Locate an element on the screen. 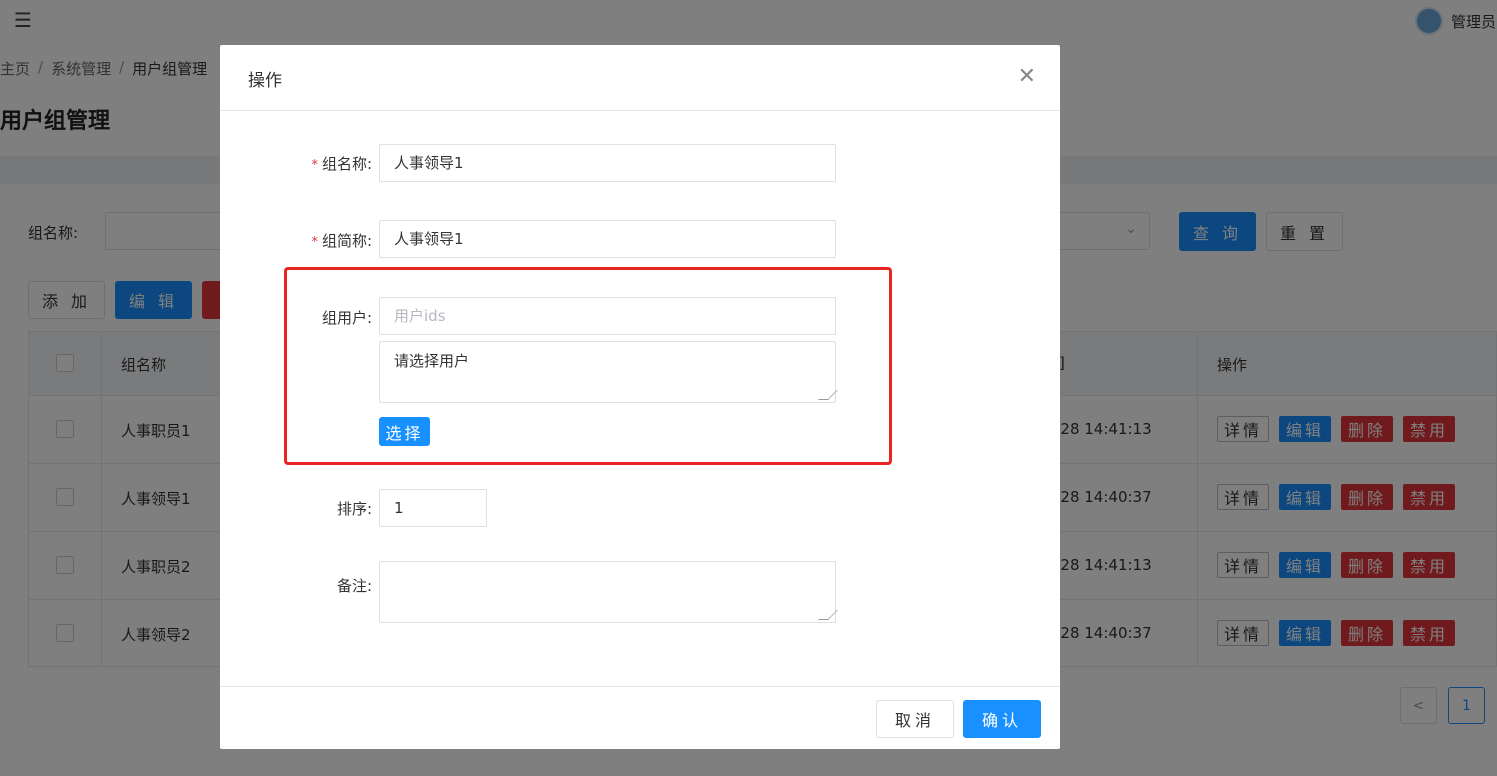  dialog-title: 操作 is located at coordinates (265, 81).